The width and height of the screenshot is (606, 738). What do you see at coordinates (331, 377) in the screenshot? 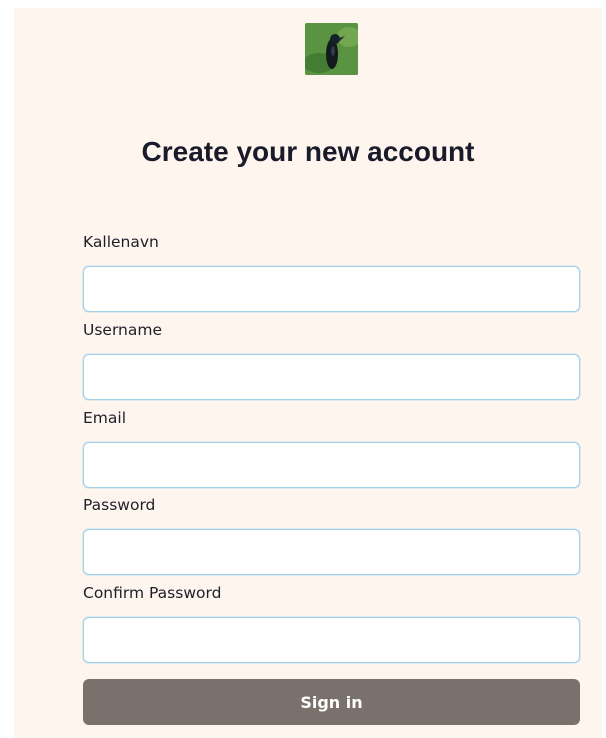
I see `username-input` at bounding box center [331, 377].